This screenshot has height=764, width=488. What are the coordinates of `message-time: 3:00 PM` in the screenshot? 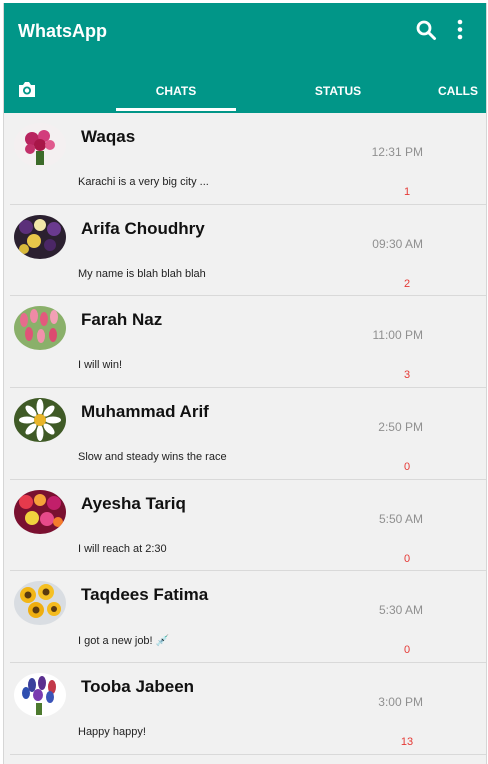 It's located at (400, 702).